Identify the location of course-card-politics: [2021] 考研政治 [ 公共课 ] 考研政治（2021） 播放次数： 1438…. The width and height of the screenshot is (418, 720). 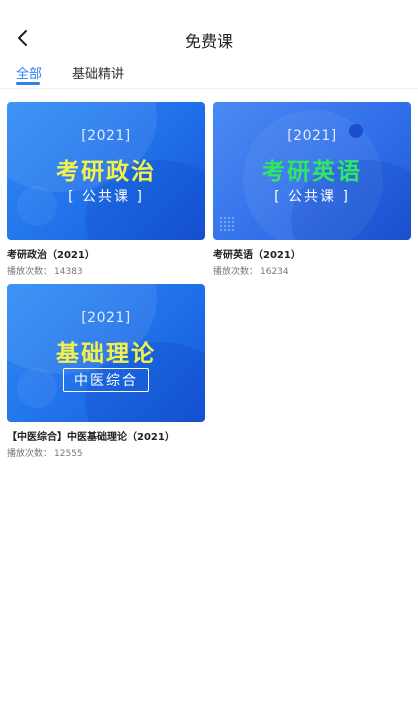
(106, 189).